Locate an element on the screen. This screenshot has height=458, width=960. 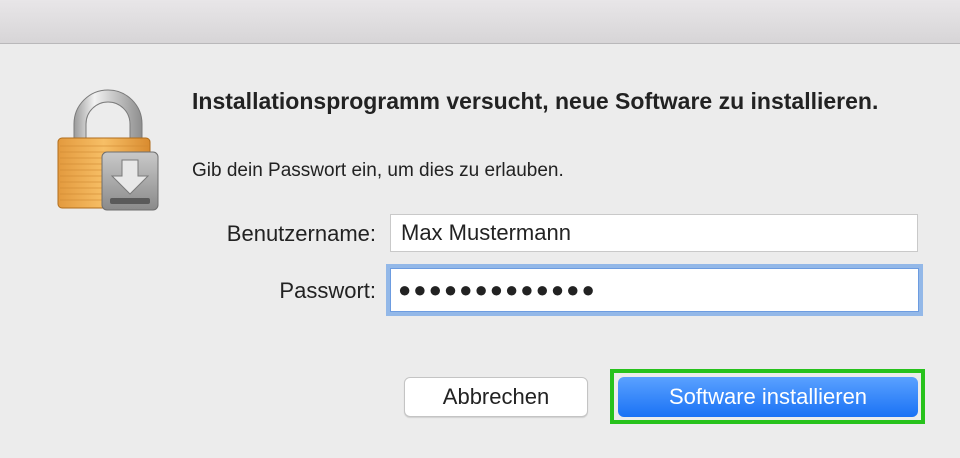
password-field: ●●●●●●●●●●●●● is located at coordinates (654, 290).